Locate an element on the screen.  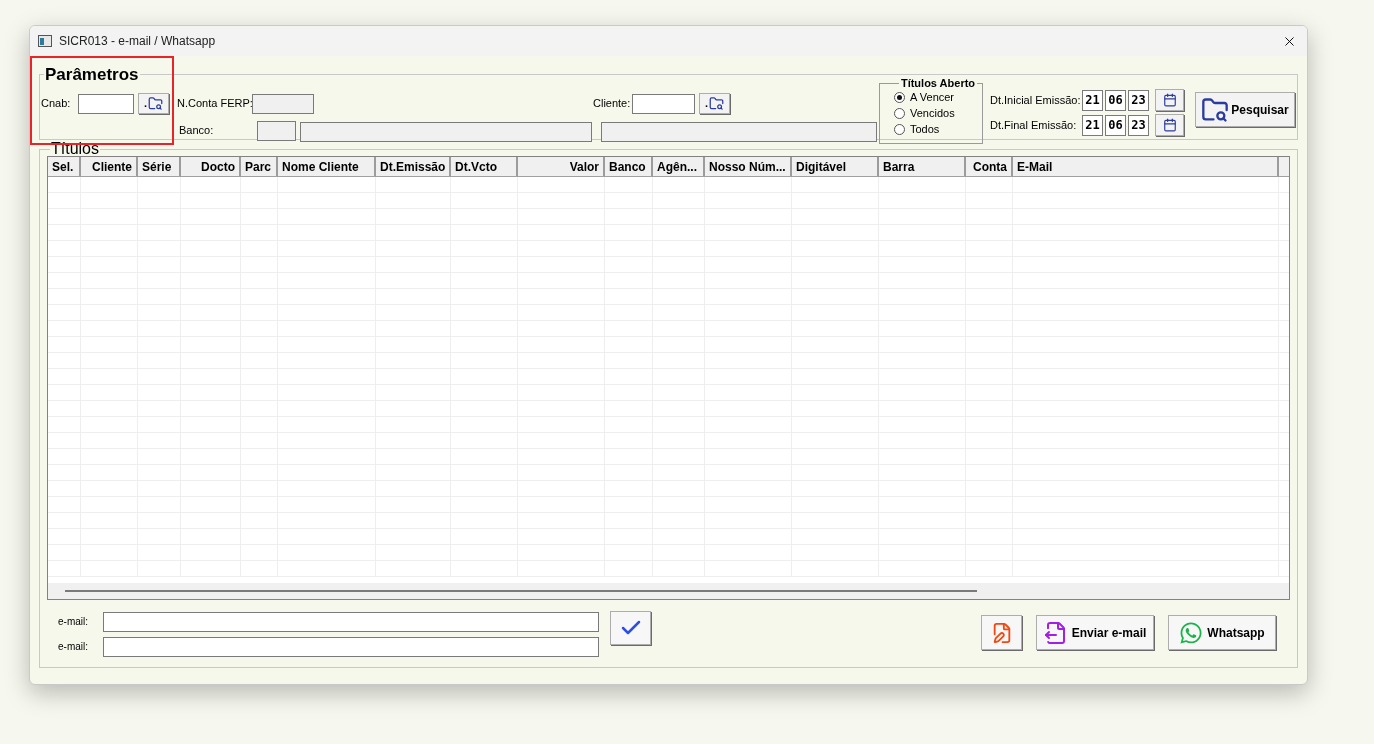
search-button: Pesquisar is located at coordinates (1245, 109).